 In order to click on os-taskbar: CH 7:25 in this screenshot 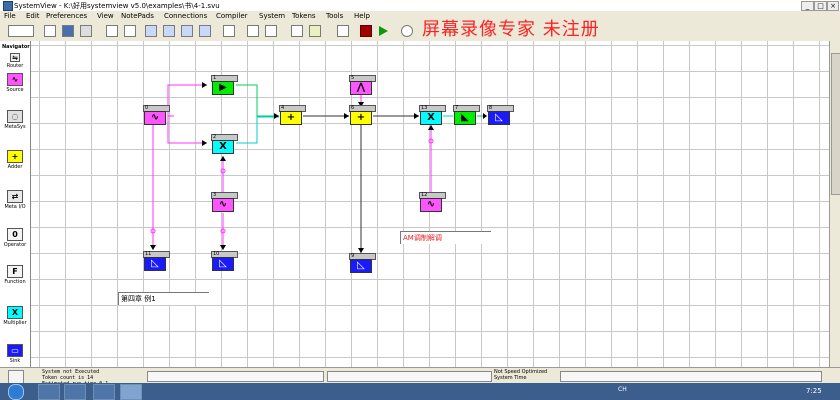, I will do `click(420, 391)`.